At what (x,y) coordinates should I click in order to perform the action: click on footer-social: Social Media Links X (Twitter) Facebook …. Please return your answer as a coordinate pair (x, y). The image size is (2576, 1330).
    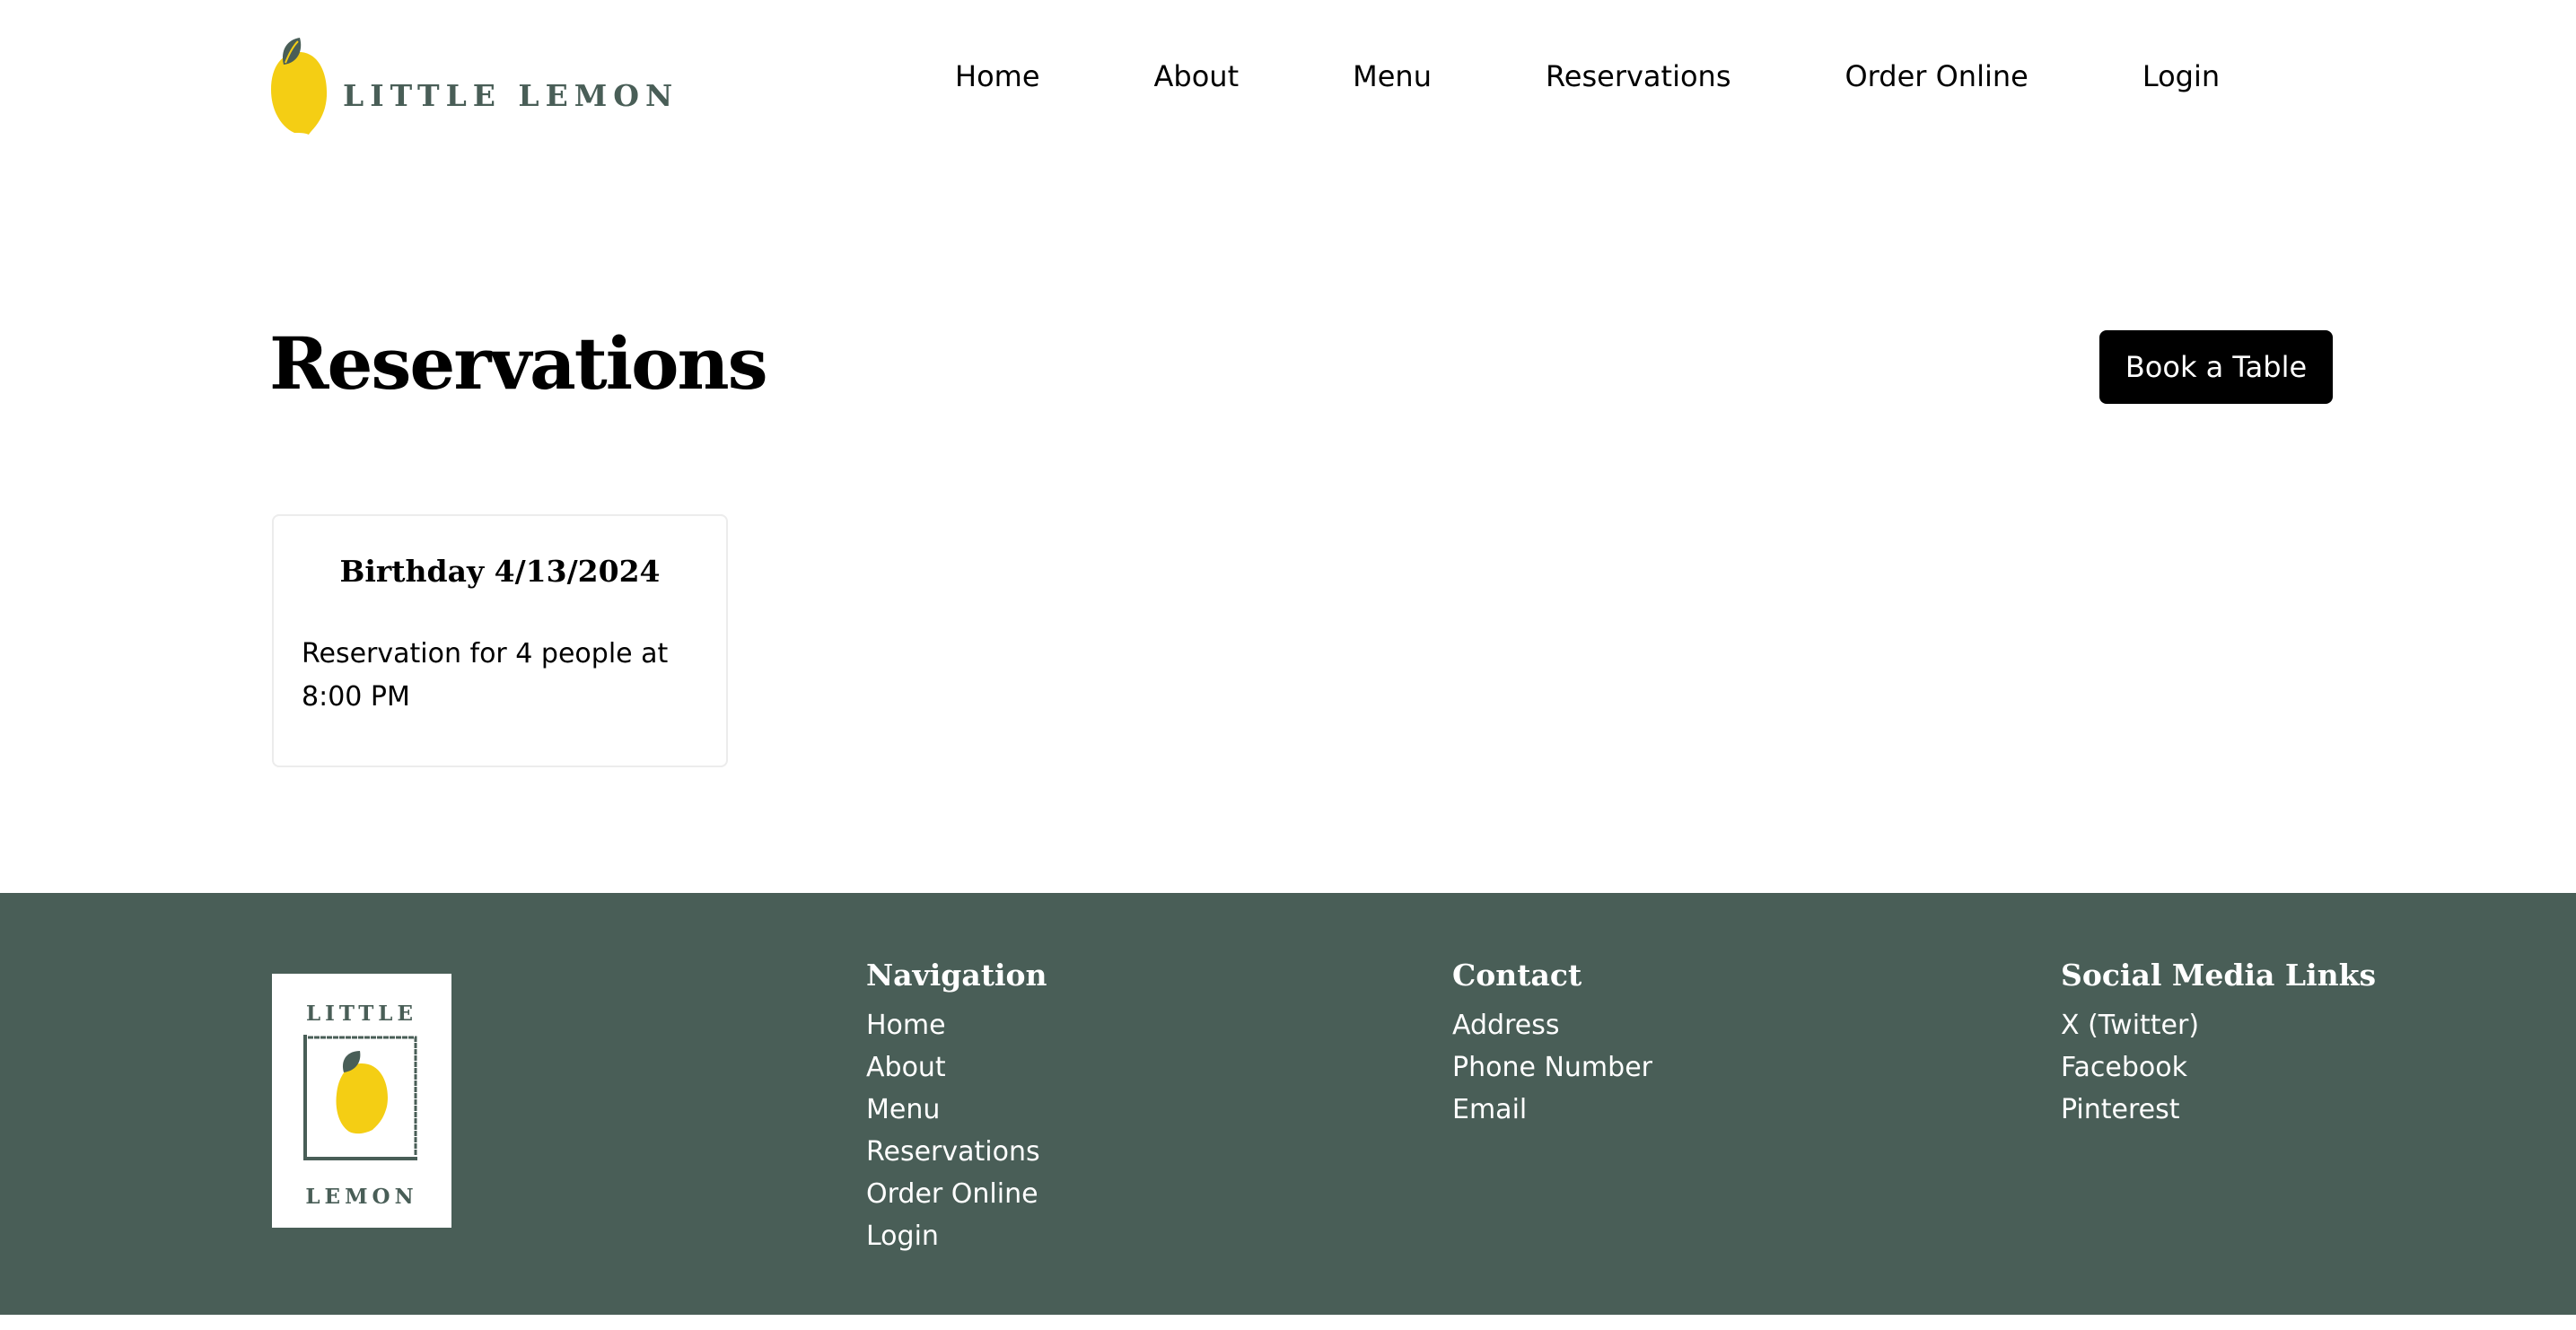
    Looking at the image, I should click on (2218, 1044).